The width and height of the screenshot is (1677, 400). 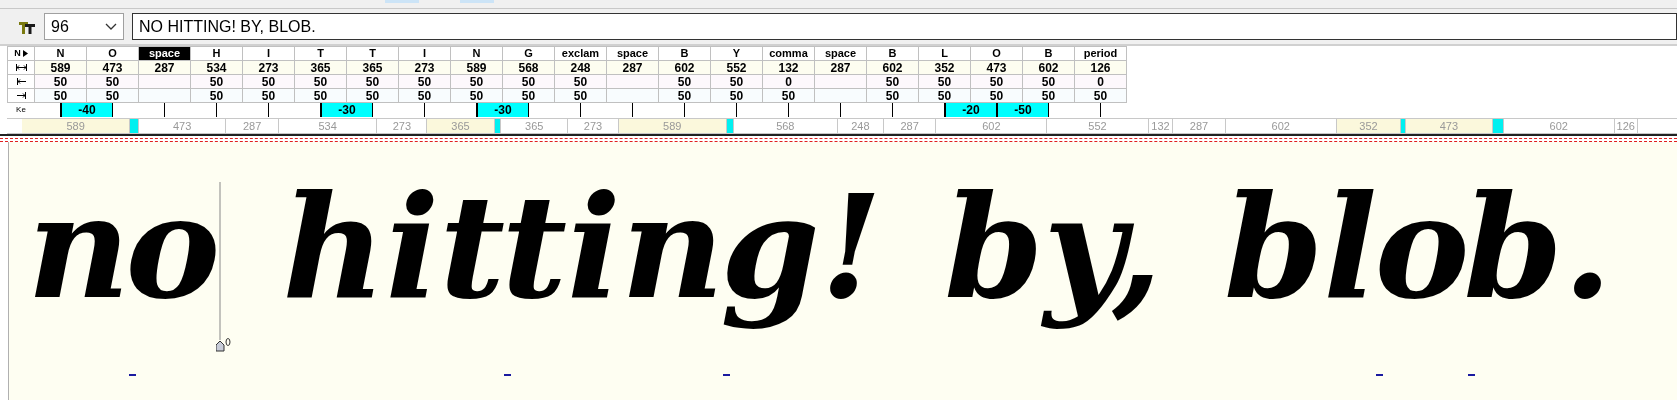 What do you see at coordinates (111, 26) in the screenshot?
I see `chevron-down-icon` at bounding box center [111, 26].